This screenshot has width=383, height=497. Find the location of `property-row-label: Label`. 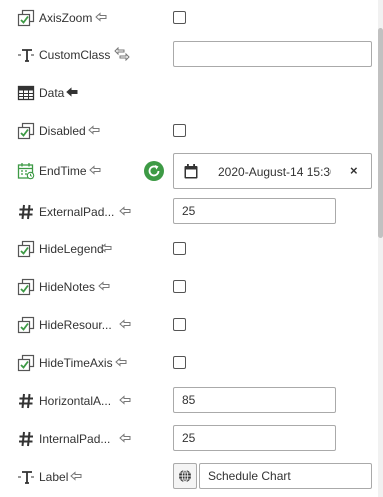

property-row-label: Label is located at coordinates (189, 477).